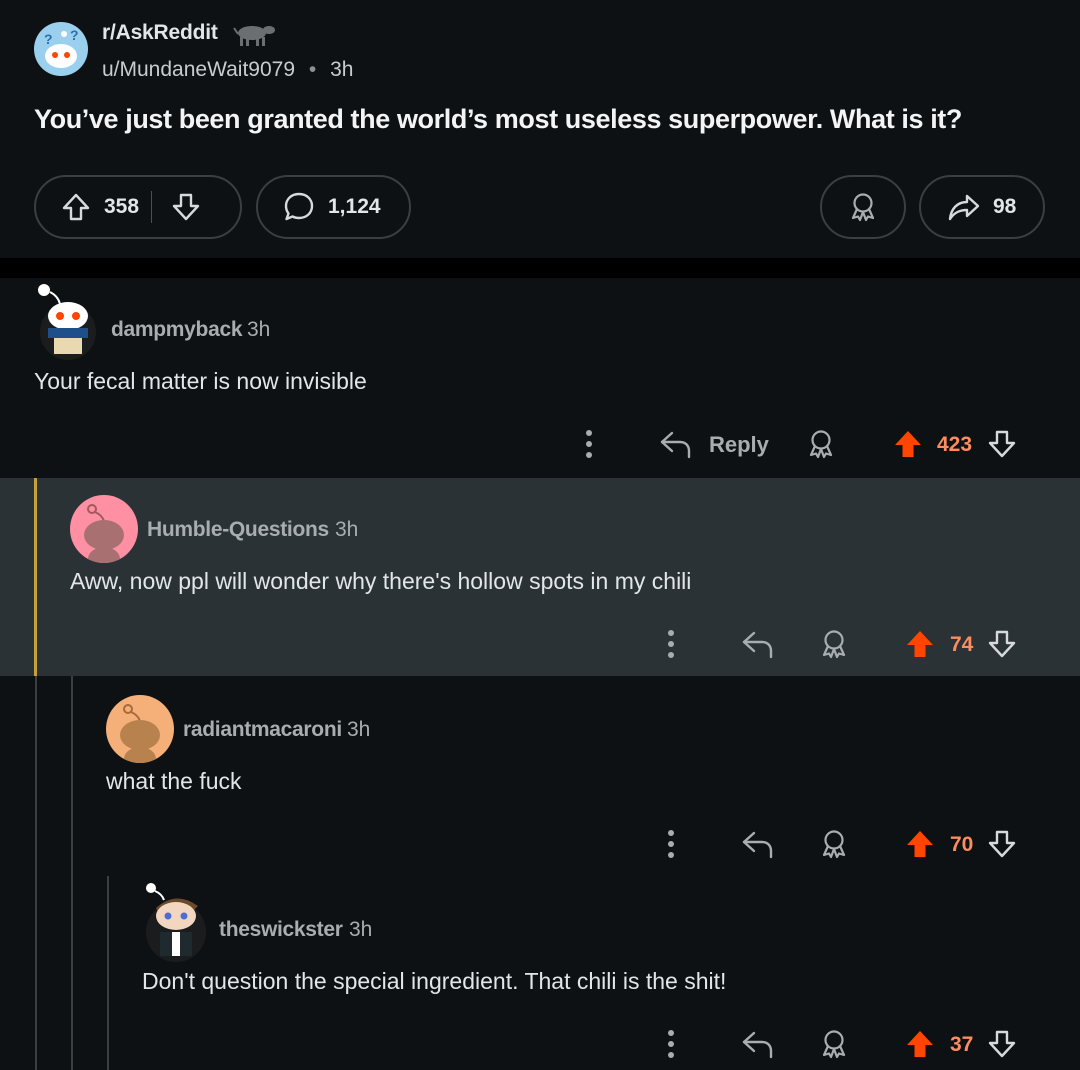 The image size is (1080, 1070). I want to click on cow-flair-icon, so click(253, 33).